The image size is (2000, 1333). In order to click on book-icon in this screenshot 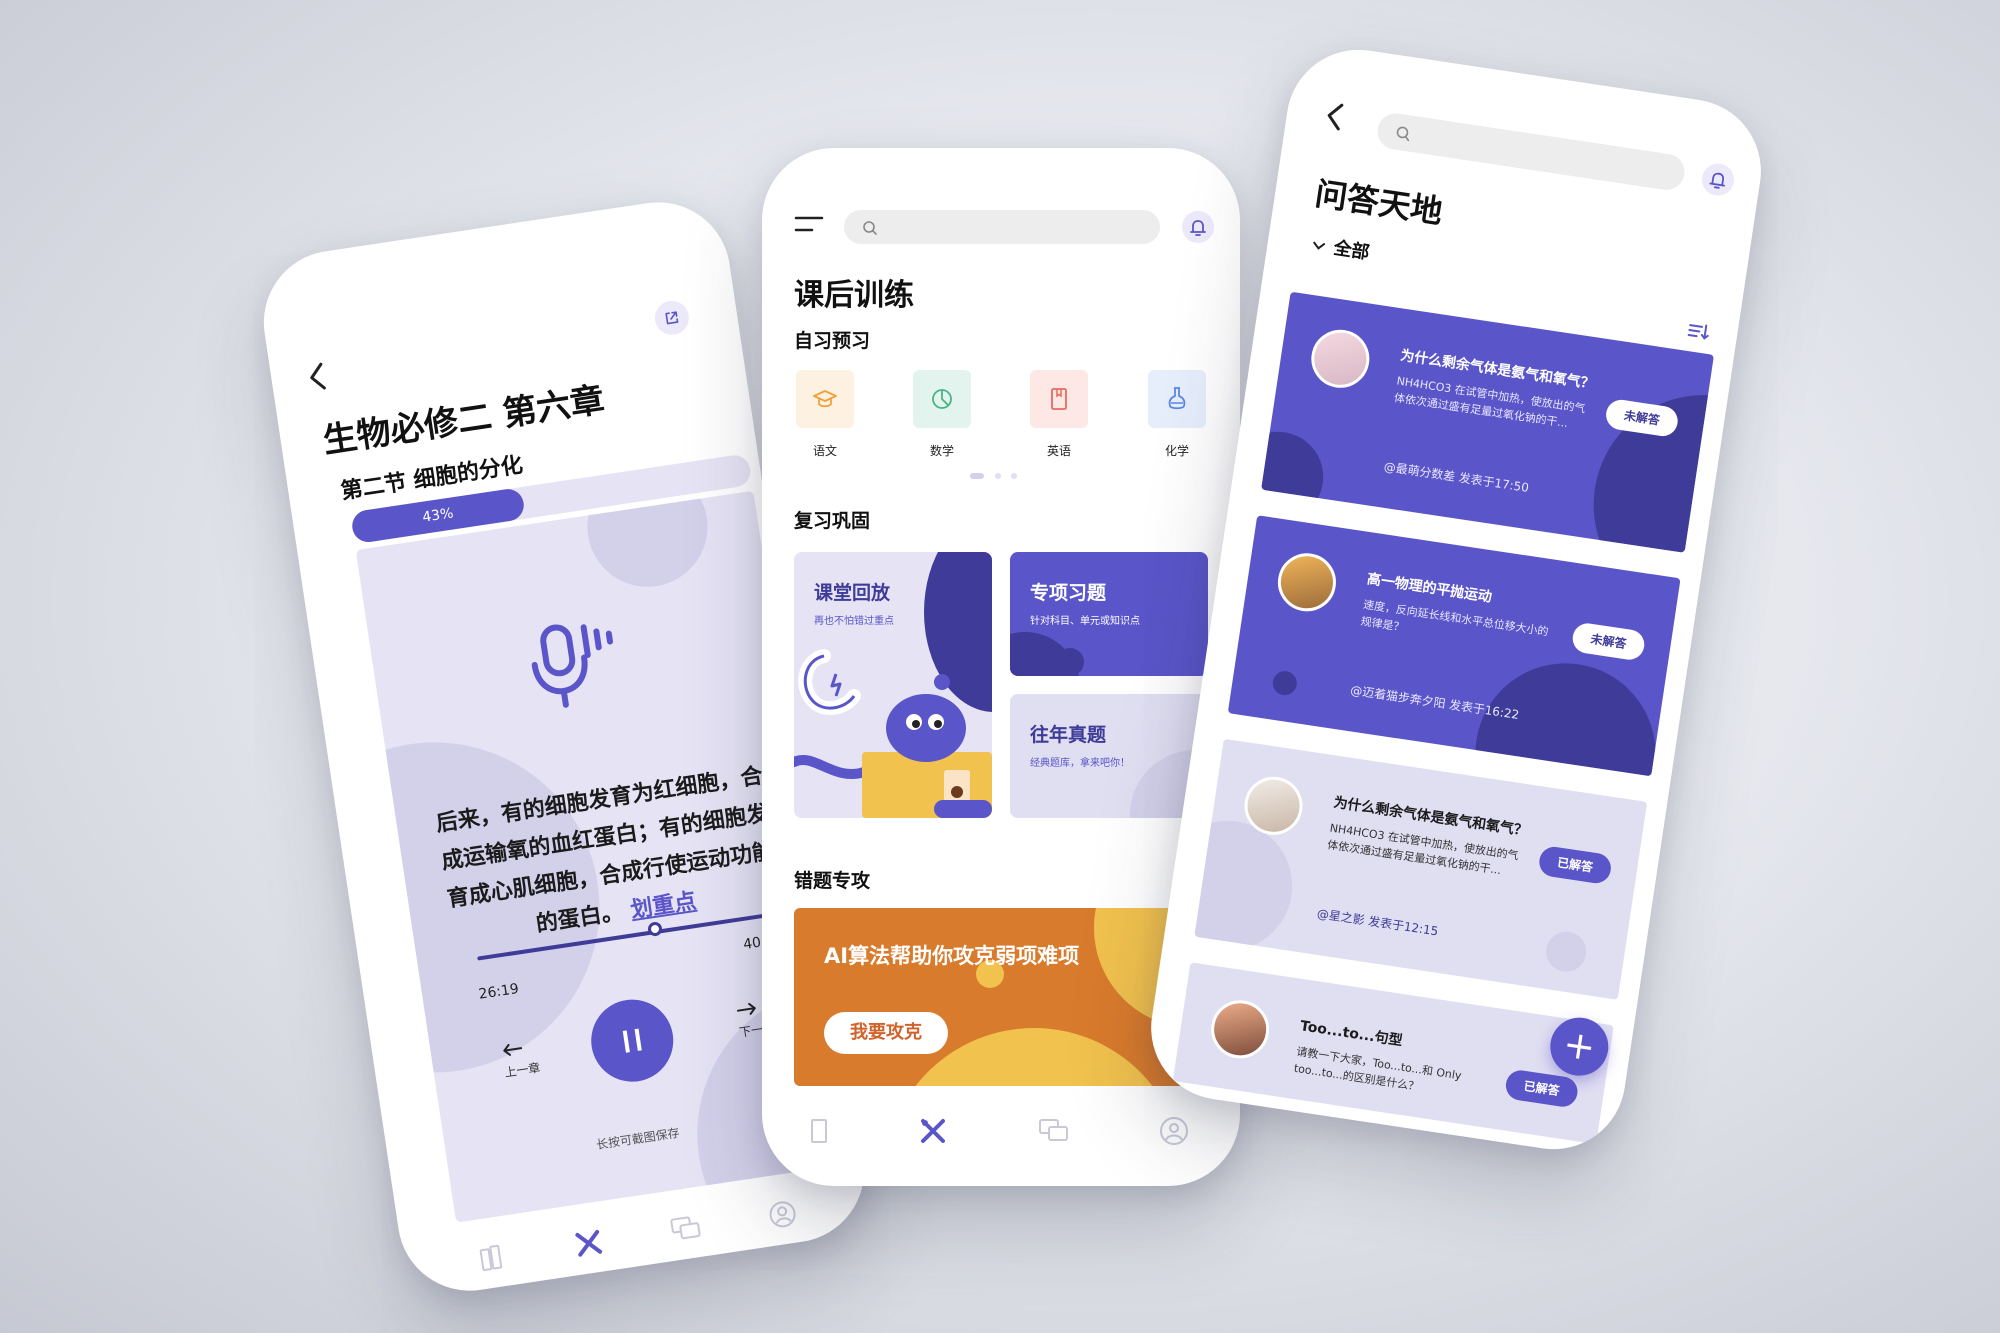, I will do `click(1059, 399)`.